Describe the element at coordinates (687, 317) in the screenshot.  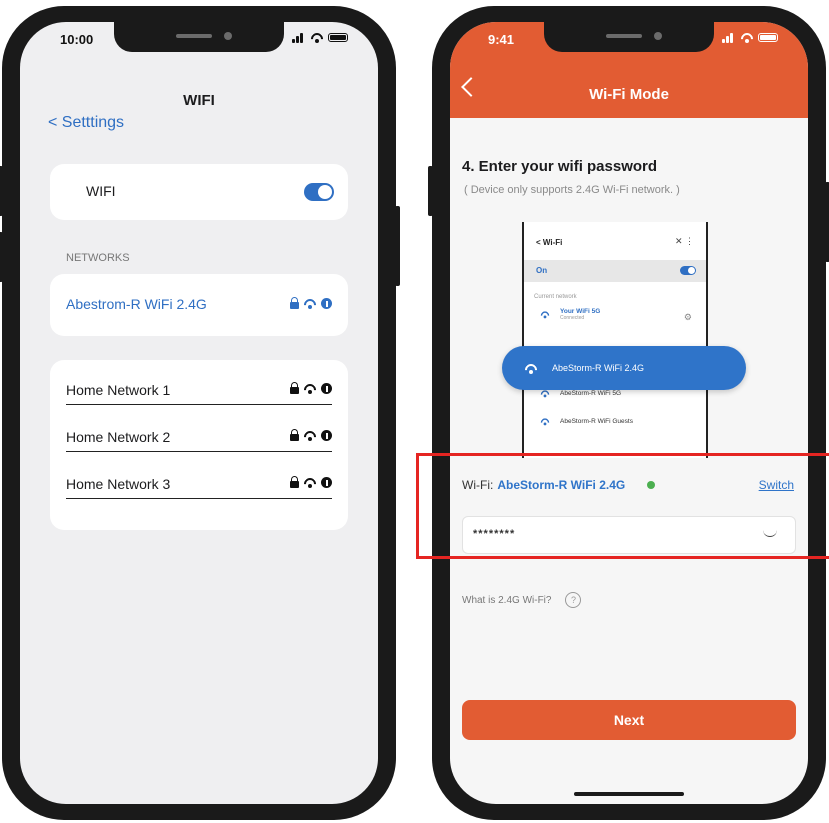
I see `gear-icon: ⚙` at that location.